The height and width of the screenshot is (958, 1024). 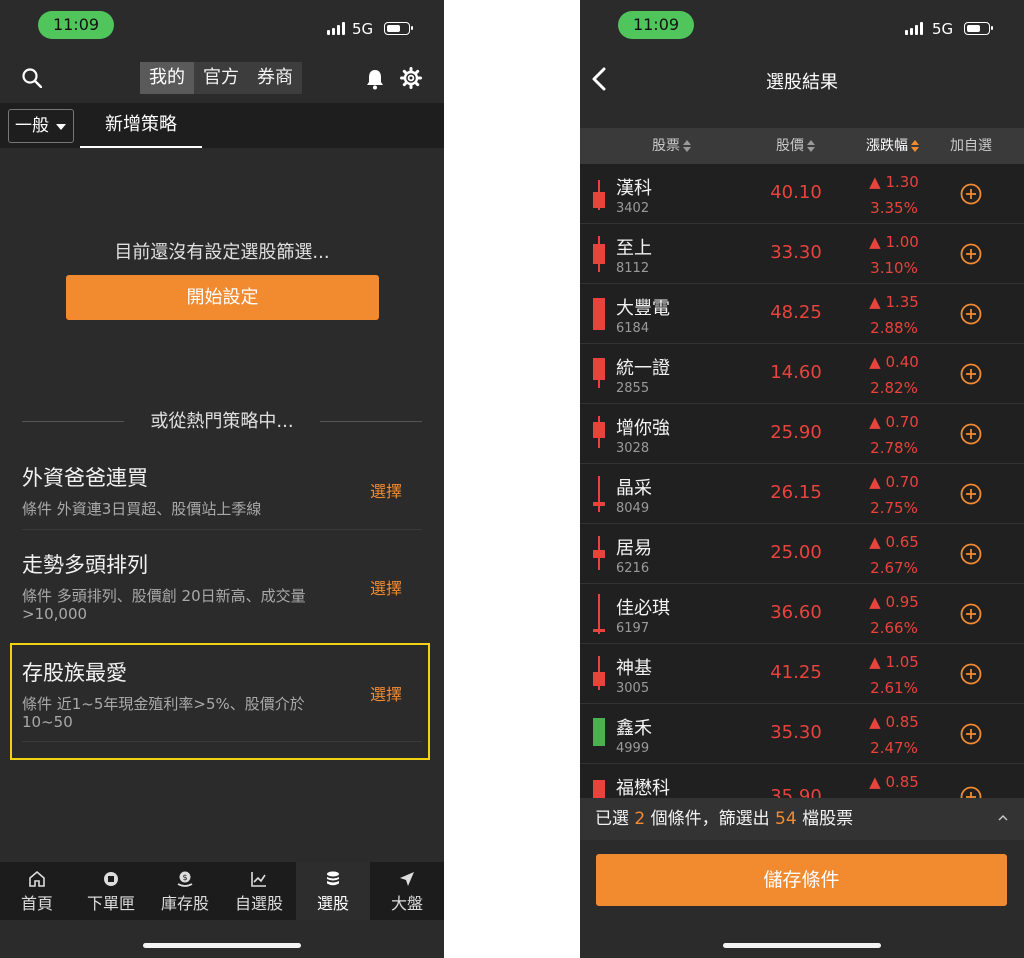 What do you see at coordinates (634, 488) in the screenshot?
I see `stock-name: 晶采` at bounding box center [634, 488].